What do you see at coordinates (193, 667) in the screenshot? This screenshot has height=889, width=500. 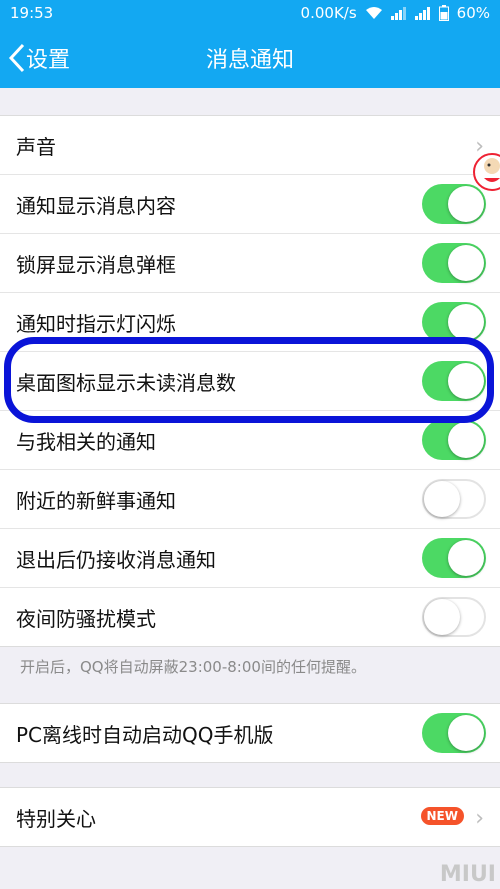 I see `note-text: 开启后，QQ将自动屏蔽23:00-8:00间的任何提醒。` at bounding box center [193, 667].